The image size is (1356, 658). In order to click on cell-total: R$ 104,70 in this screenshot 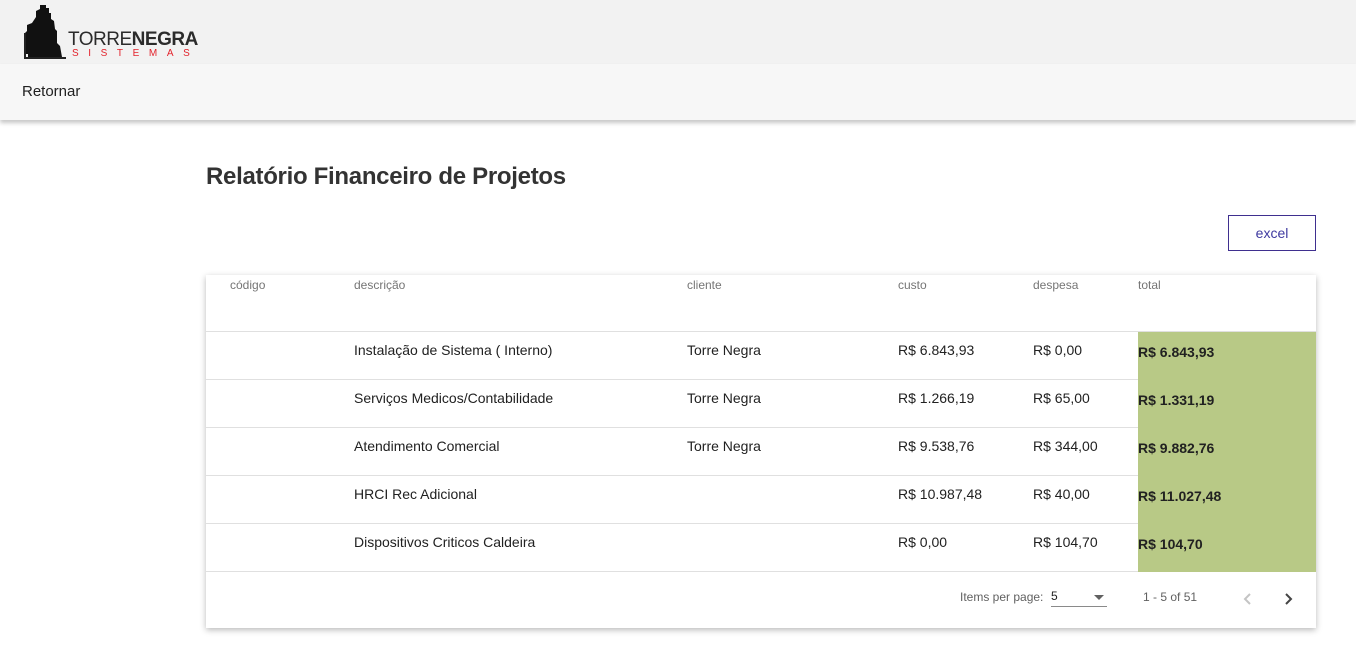, I will do `click(1227, 548)`.